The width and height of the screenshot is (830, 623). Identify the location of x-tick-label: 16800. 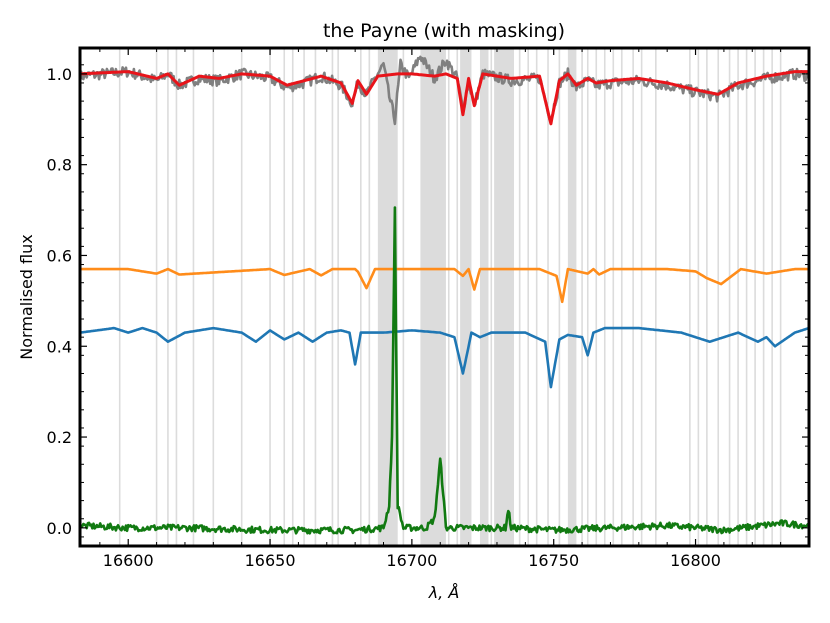
(695, 560).